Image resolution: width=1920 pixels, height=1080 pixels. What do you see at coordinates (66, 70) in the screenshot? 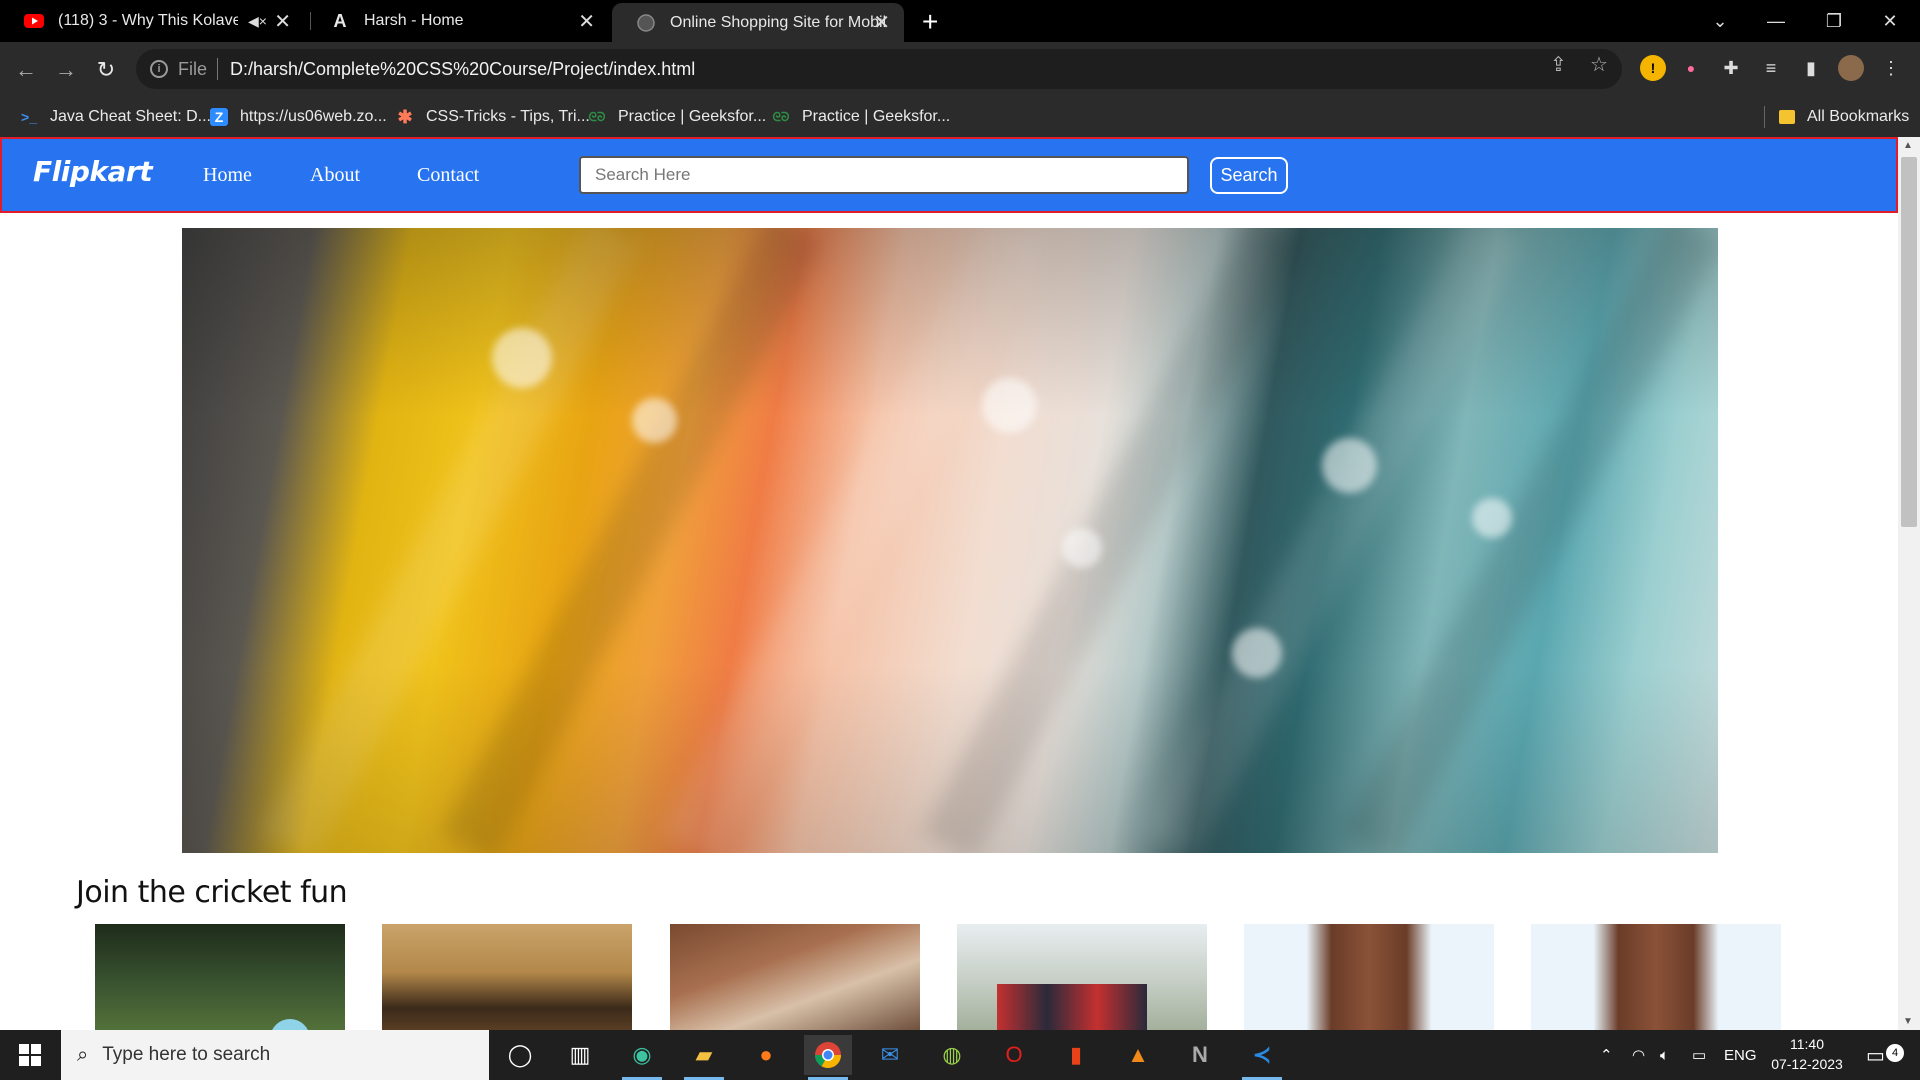
I see `forward-button: →` at bounding box center [66, 70].